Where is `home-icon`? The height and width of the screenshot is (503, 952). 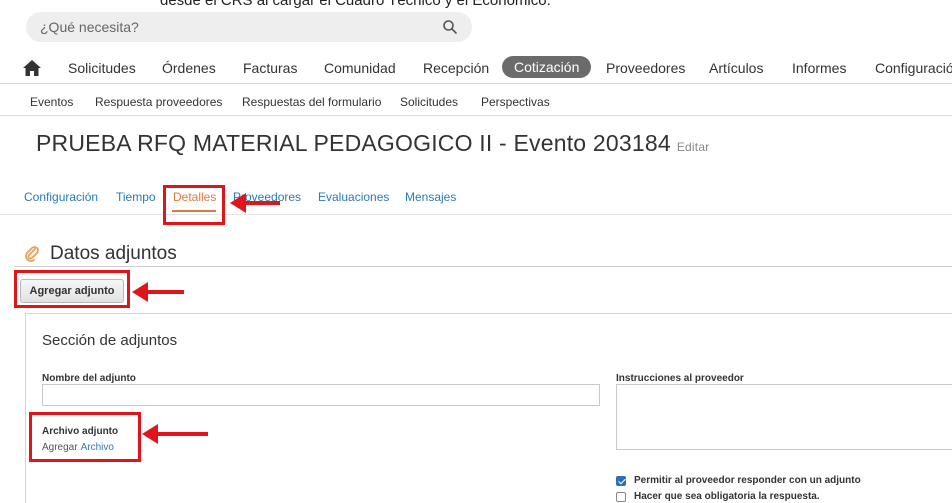
home-icon is located at coordinates (32, 68).